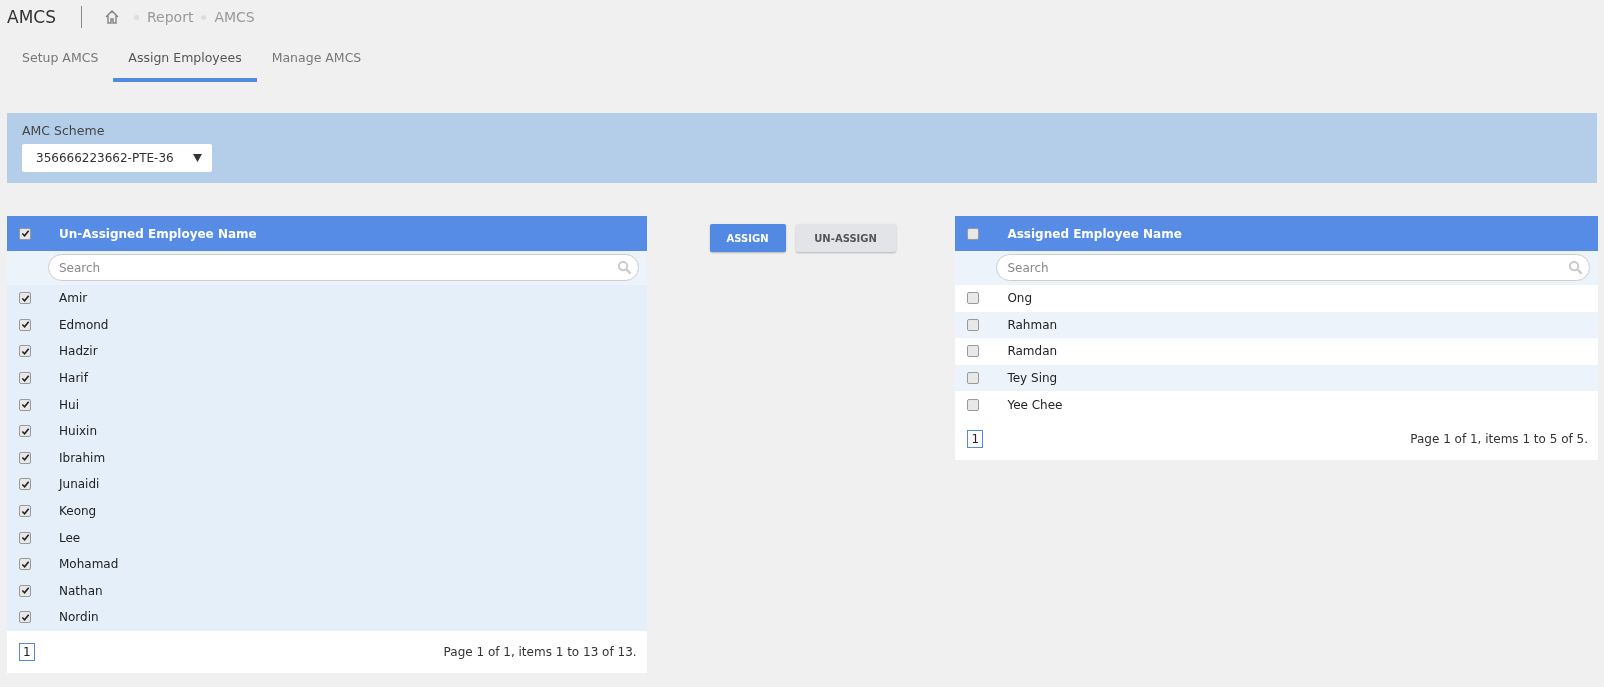 The width and height of the screenshot is (1604, 687). I want to click on employee-name: Harif, so click(73, 378).